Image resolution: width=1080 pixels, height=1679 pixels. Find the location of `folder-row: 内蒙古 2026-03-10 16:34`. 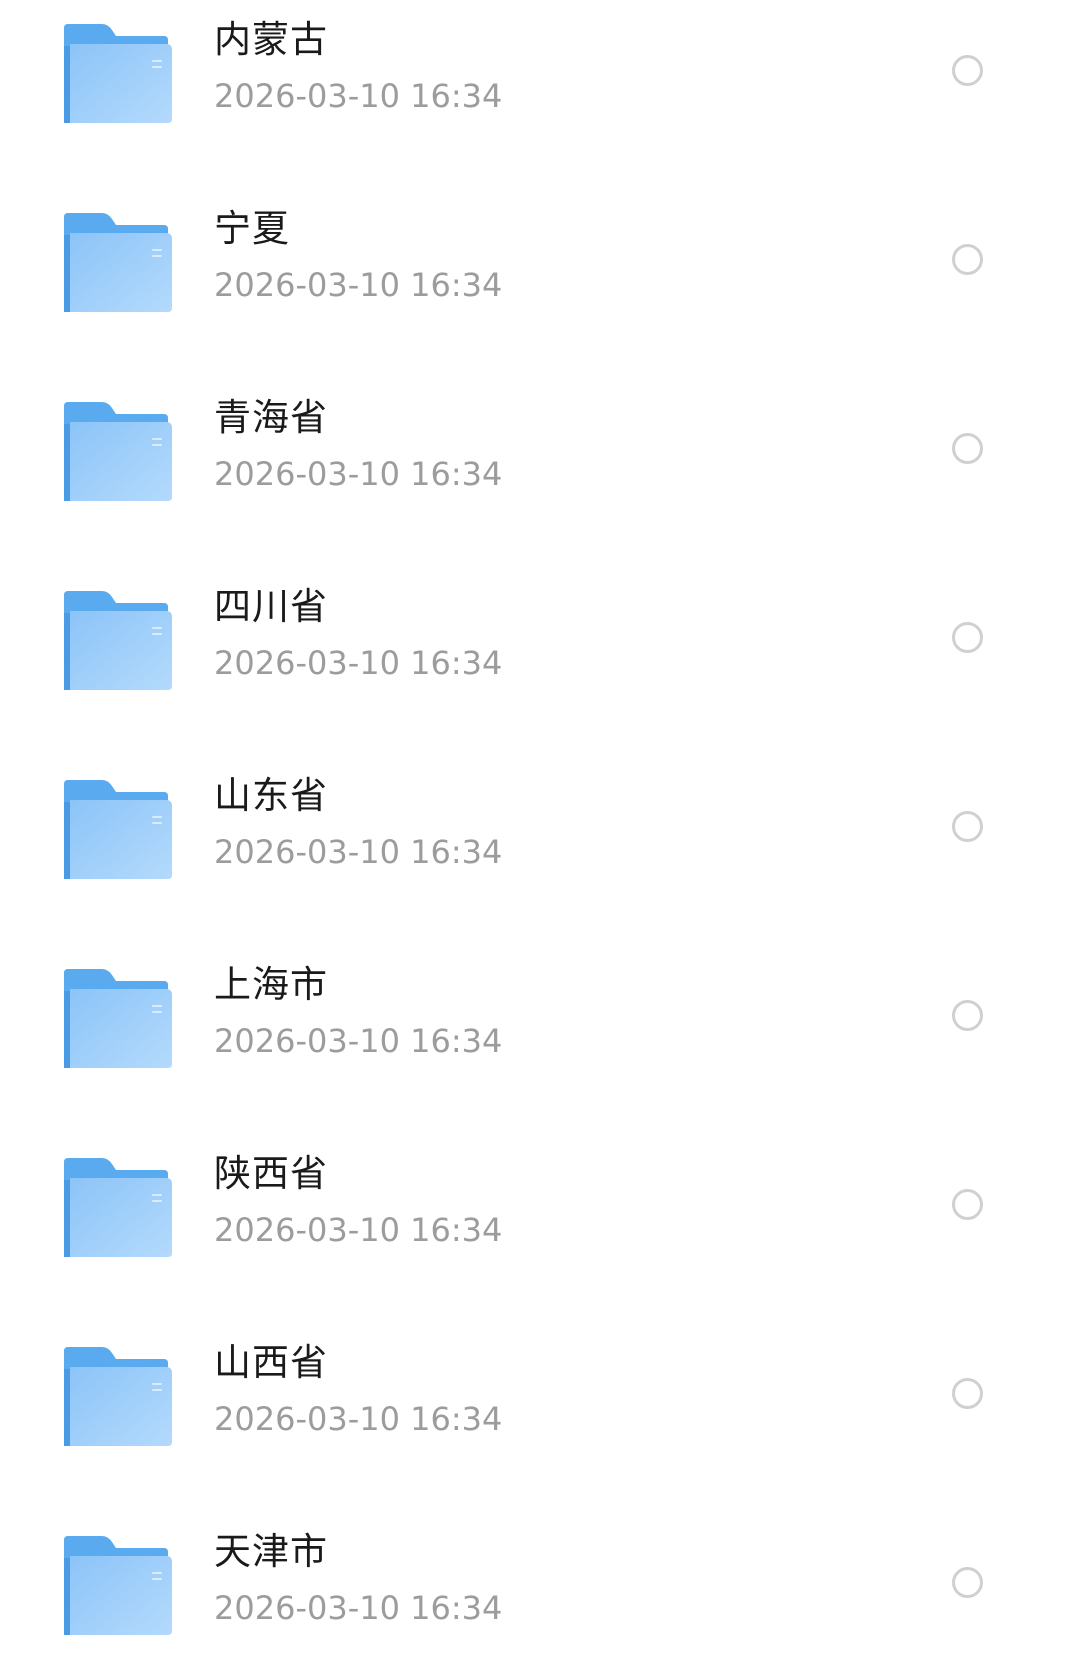

folder-row: 内蒙古 2026-03-10 16:34 is located at coordinates (540, 94).